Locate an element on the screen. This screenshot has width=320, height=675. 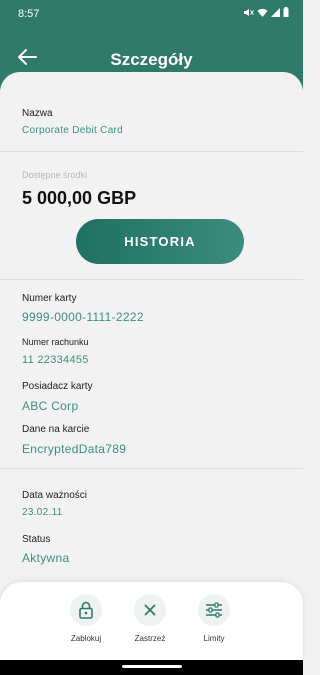
action-bar: Zablokuj Zastrzeż Limity is located at coordinates (151, 621).